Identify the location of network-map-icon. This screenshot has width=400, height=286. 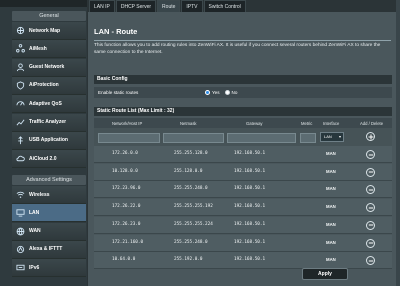
(20, 30).